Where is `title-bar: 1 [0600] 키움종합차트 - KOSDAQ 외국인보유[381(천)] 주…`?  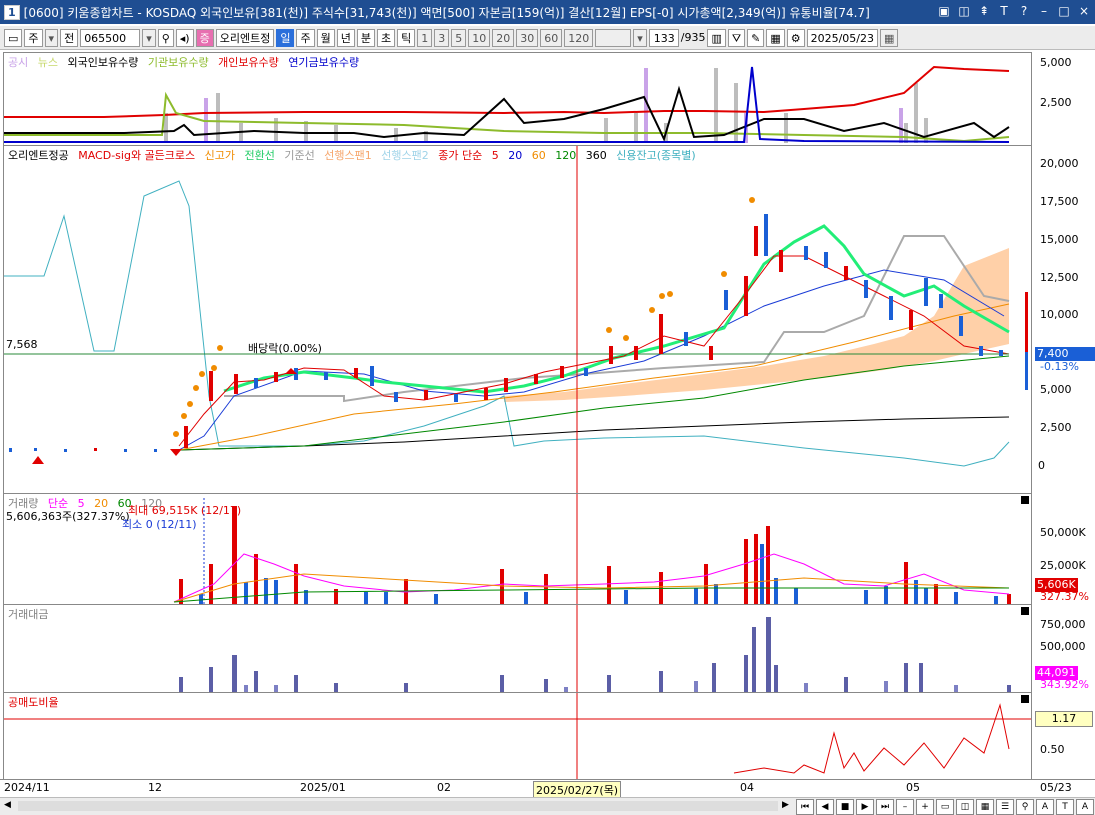
title-bar: 1 [0600] 키움종합차트 - KOSDAQ 외국인보유[381(천)] 주… is located at coordinates (547, 12).